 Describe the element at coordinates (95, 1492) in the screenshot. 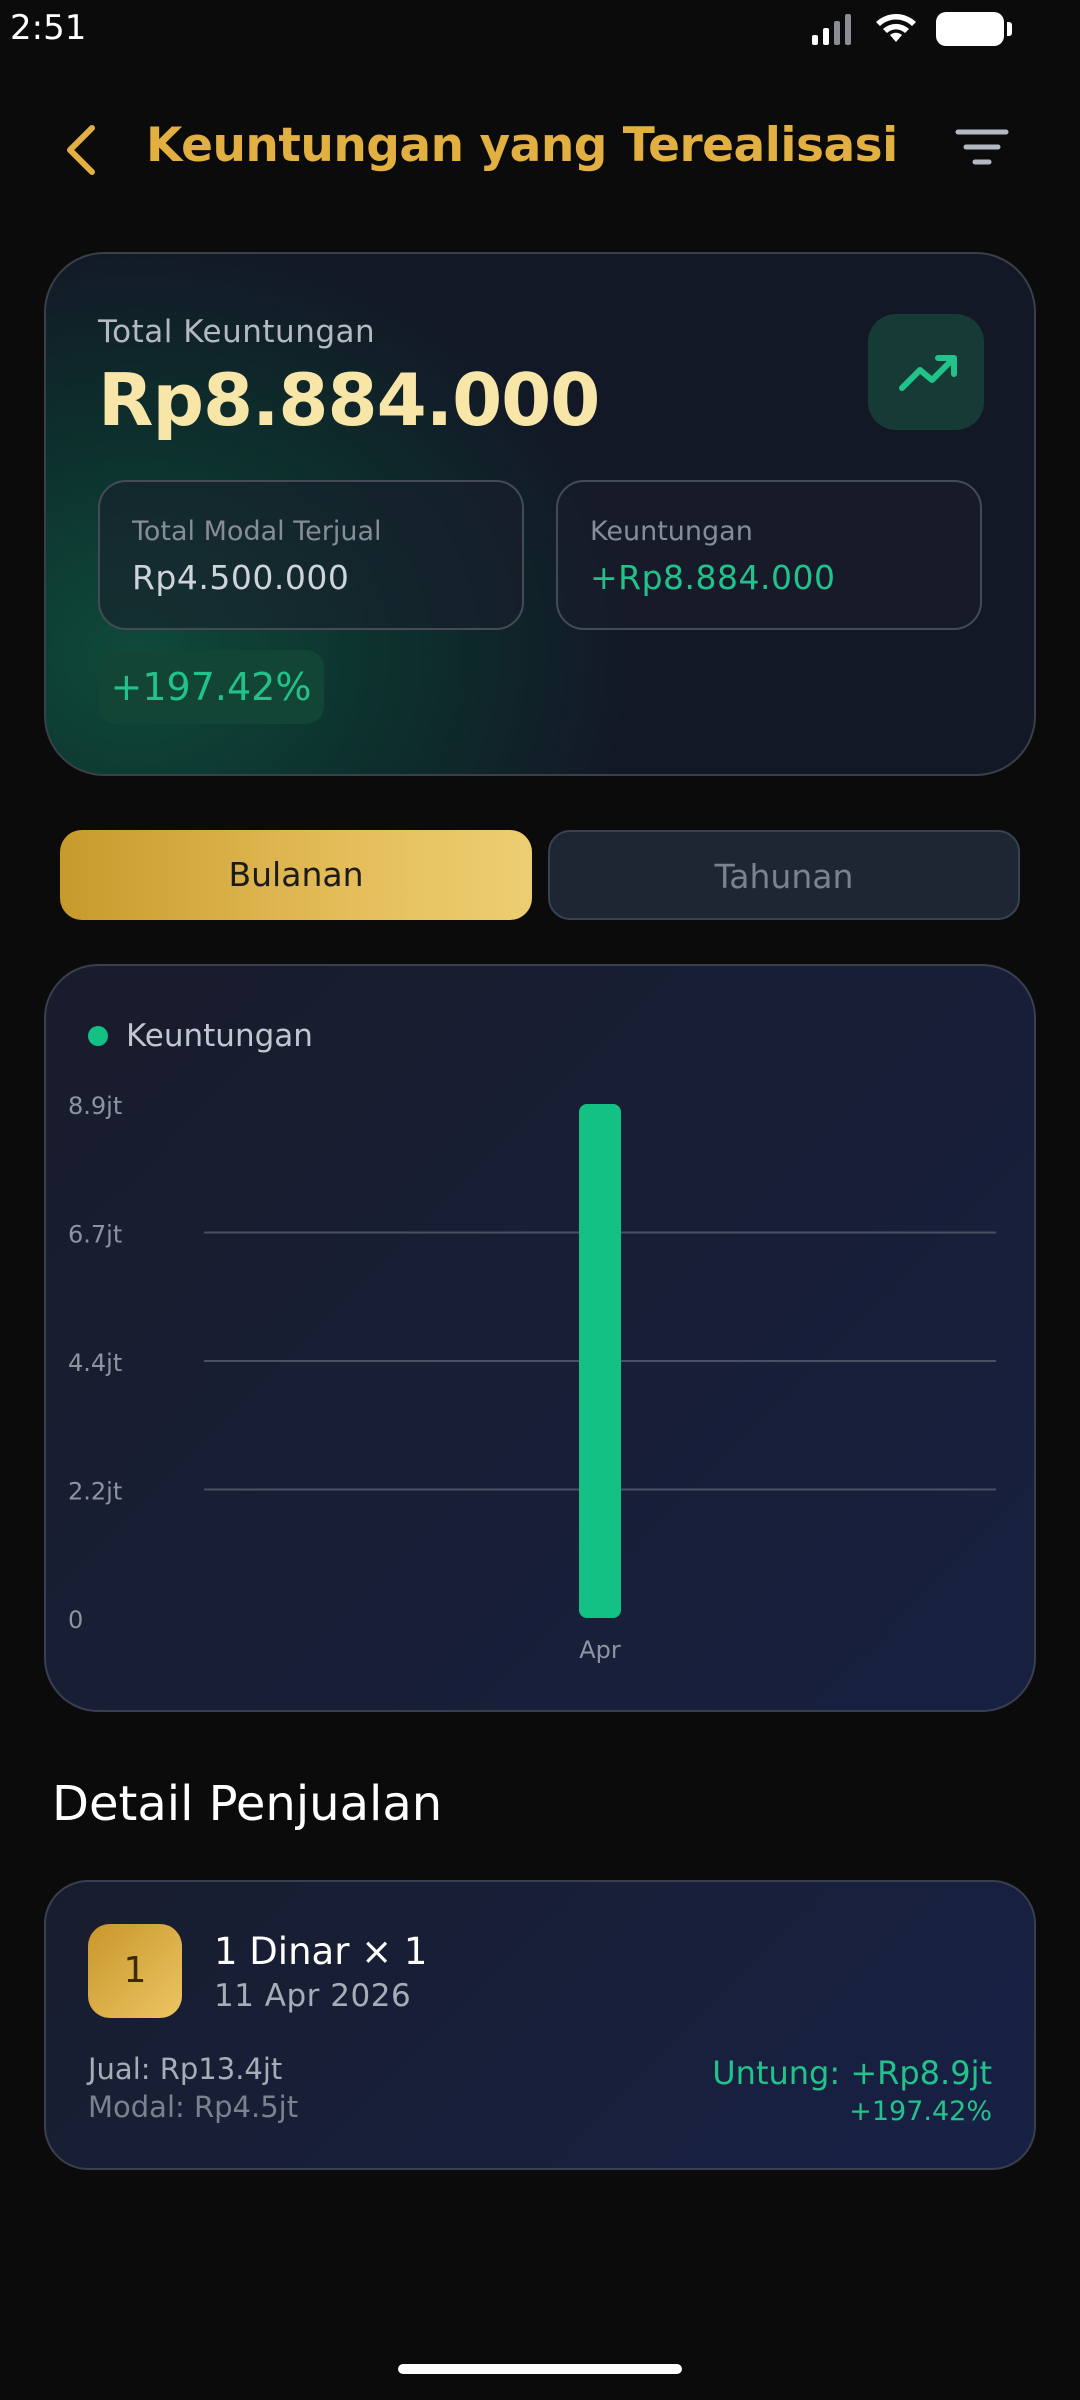

I see `y-tick-label: 2.2jt` at that location.